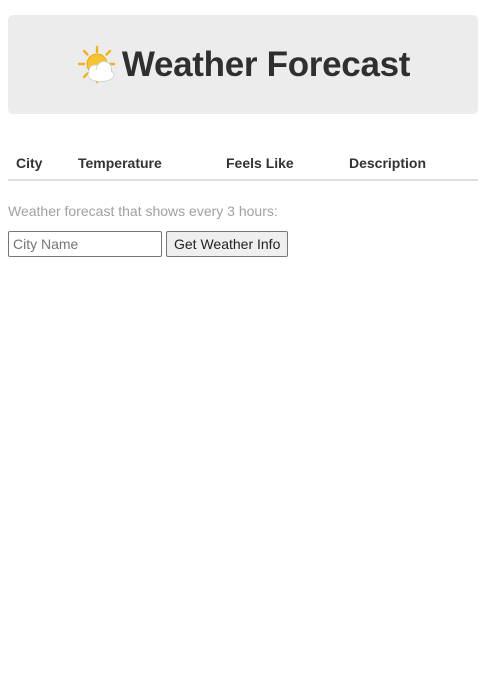 The height and width of the screenshot is (687, 488). I want to click on table-header-row: City Temperature Feels Like Description, so click(243, 163).